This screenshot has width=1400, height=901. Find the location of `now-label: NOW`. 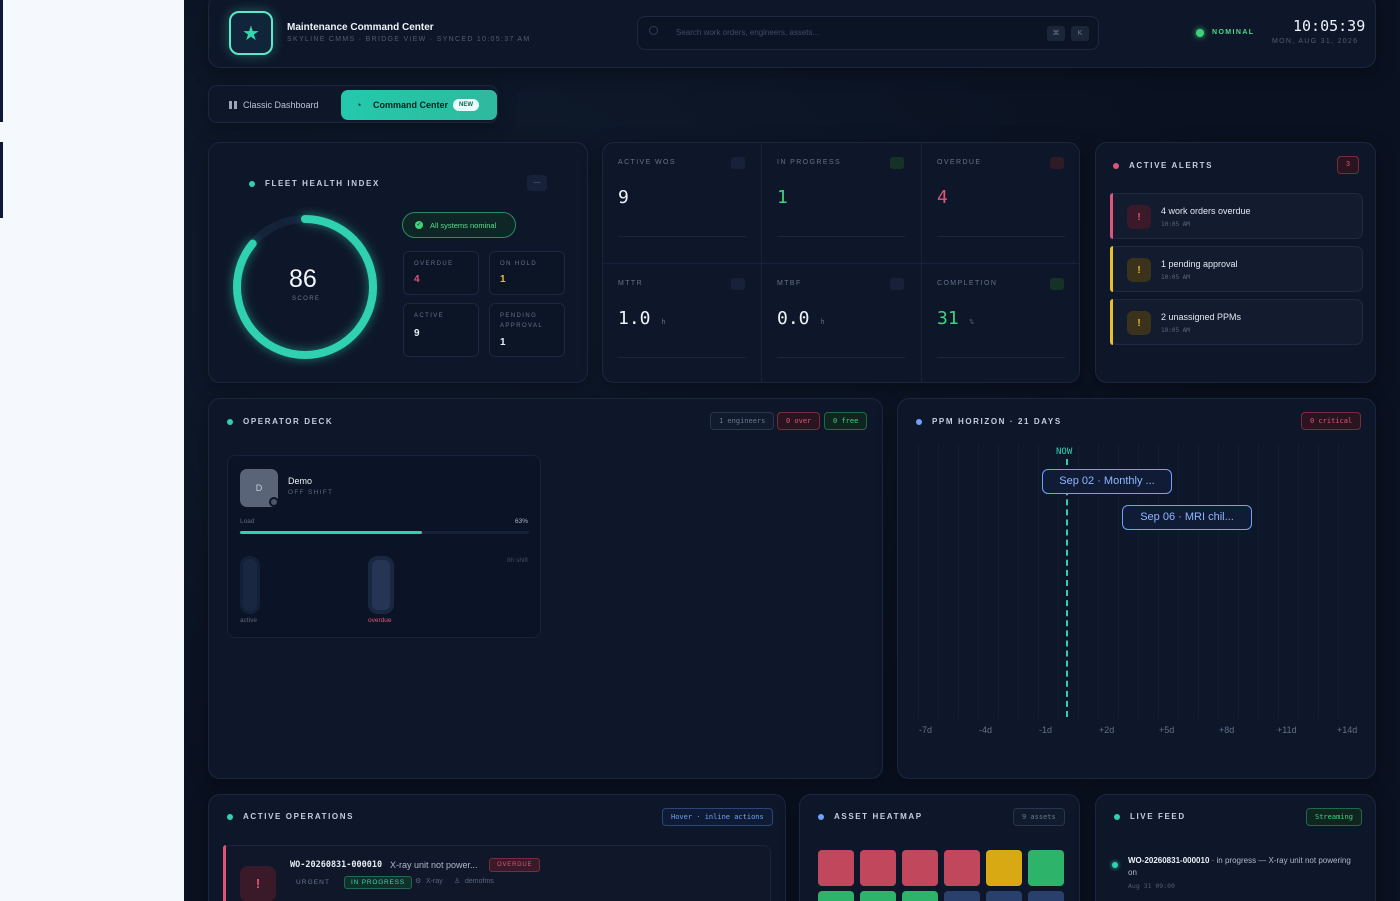

now-label: NOW is located at coordinates (1064, 452).